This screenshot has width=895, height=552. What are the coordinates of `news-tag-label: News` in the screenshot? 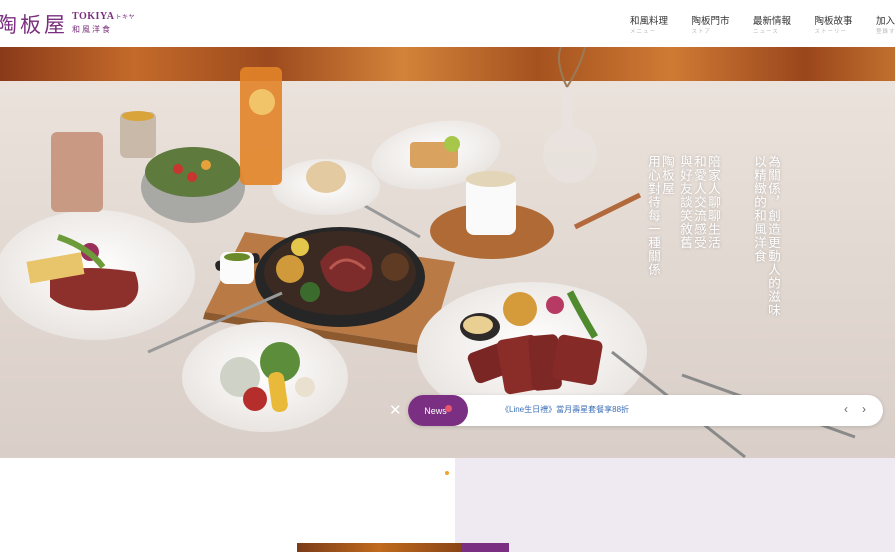 It's located at (435, 410).